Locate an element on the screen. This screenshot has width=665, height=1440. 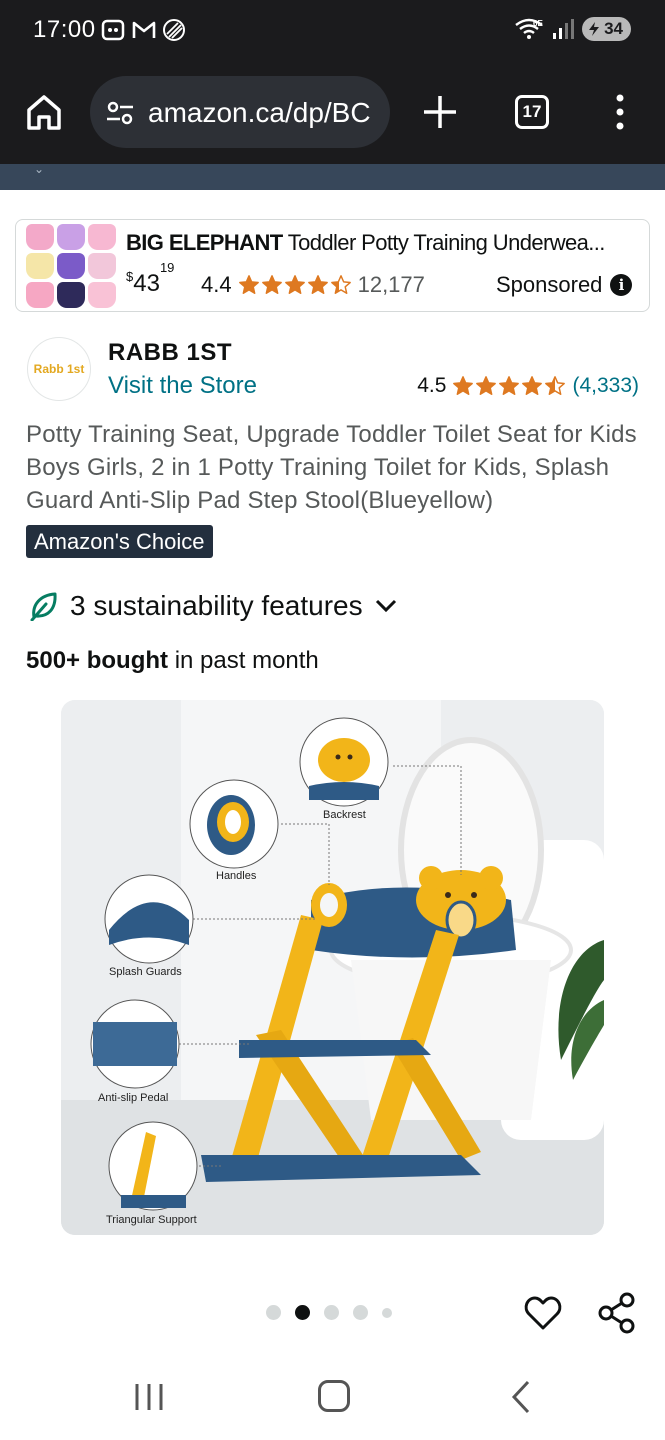
location-bar: ⌄ is located at coordinates (332, 176).